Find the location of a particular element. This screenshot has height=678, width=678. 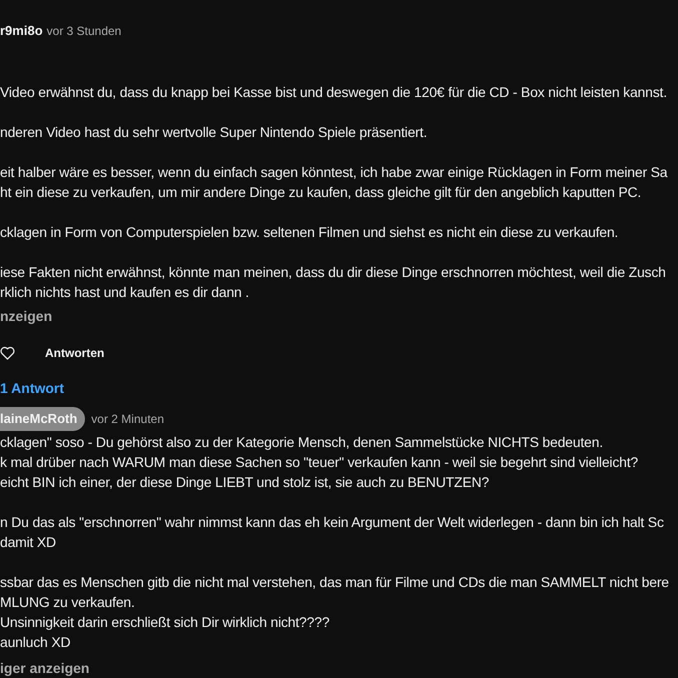

comment-paragraph: cklagen" soso - Du gehörst also zu der Kategorie Mensch, denen Sammelstücke NICHTS bedeuten. k mal drüber nach WARUM man diese Sachen so "teuer" verkaufen kann - weil sie begehrt sind vielleicht? eicht BIN ich einer, der diese Dinge LIEBT und stolz ist, sie auch zu BENUTZEN? is located at coordinates (320, 462).